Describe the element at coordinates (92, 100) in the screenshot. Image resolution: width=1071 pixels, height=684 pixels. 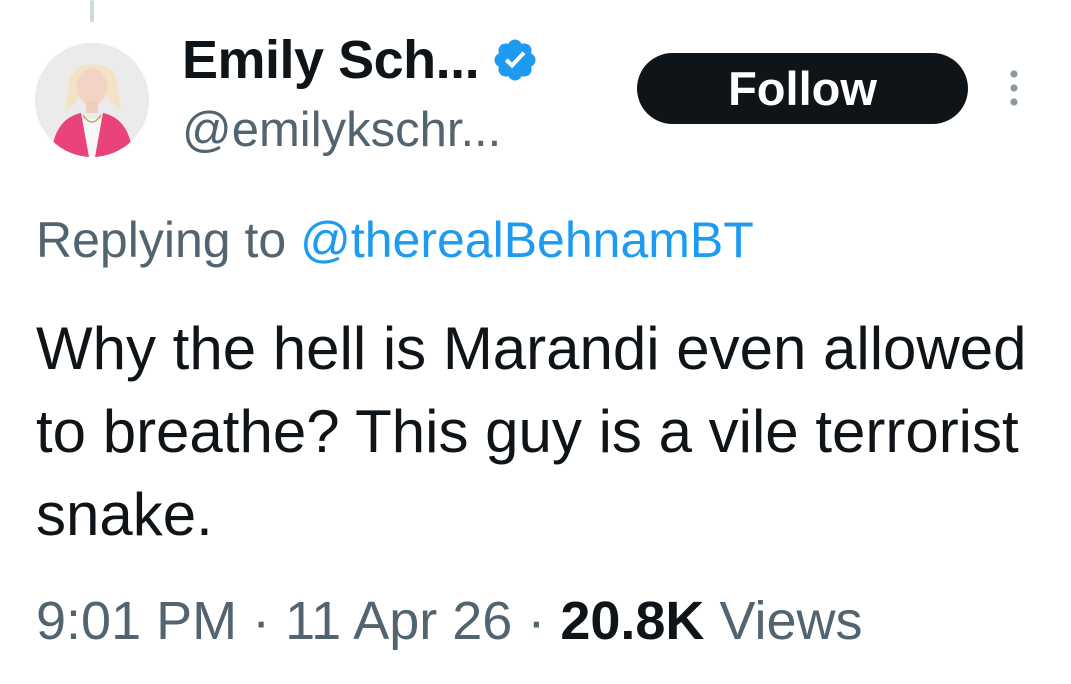
I see `avatar` at that location.